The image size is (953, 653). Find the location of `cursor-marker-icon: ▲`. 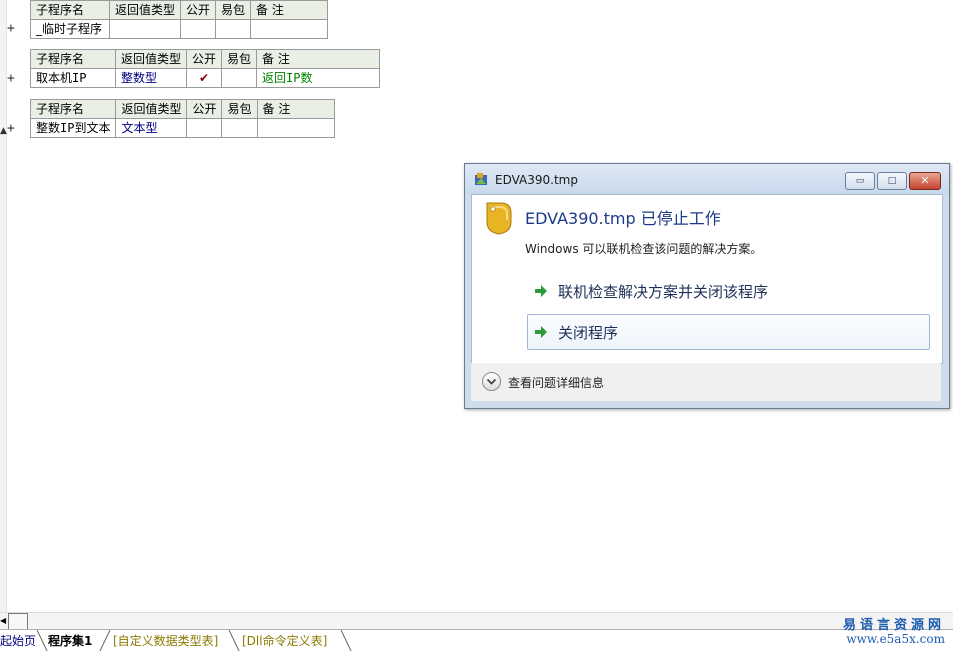

cursor-marker-icon: ▲ is located at coordinates (3, 131).